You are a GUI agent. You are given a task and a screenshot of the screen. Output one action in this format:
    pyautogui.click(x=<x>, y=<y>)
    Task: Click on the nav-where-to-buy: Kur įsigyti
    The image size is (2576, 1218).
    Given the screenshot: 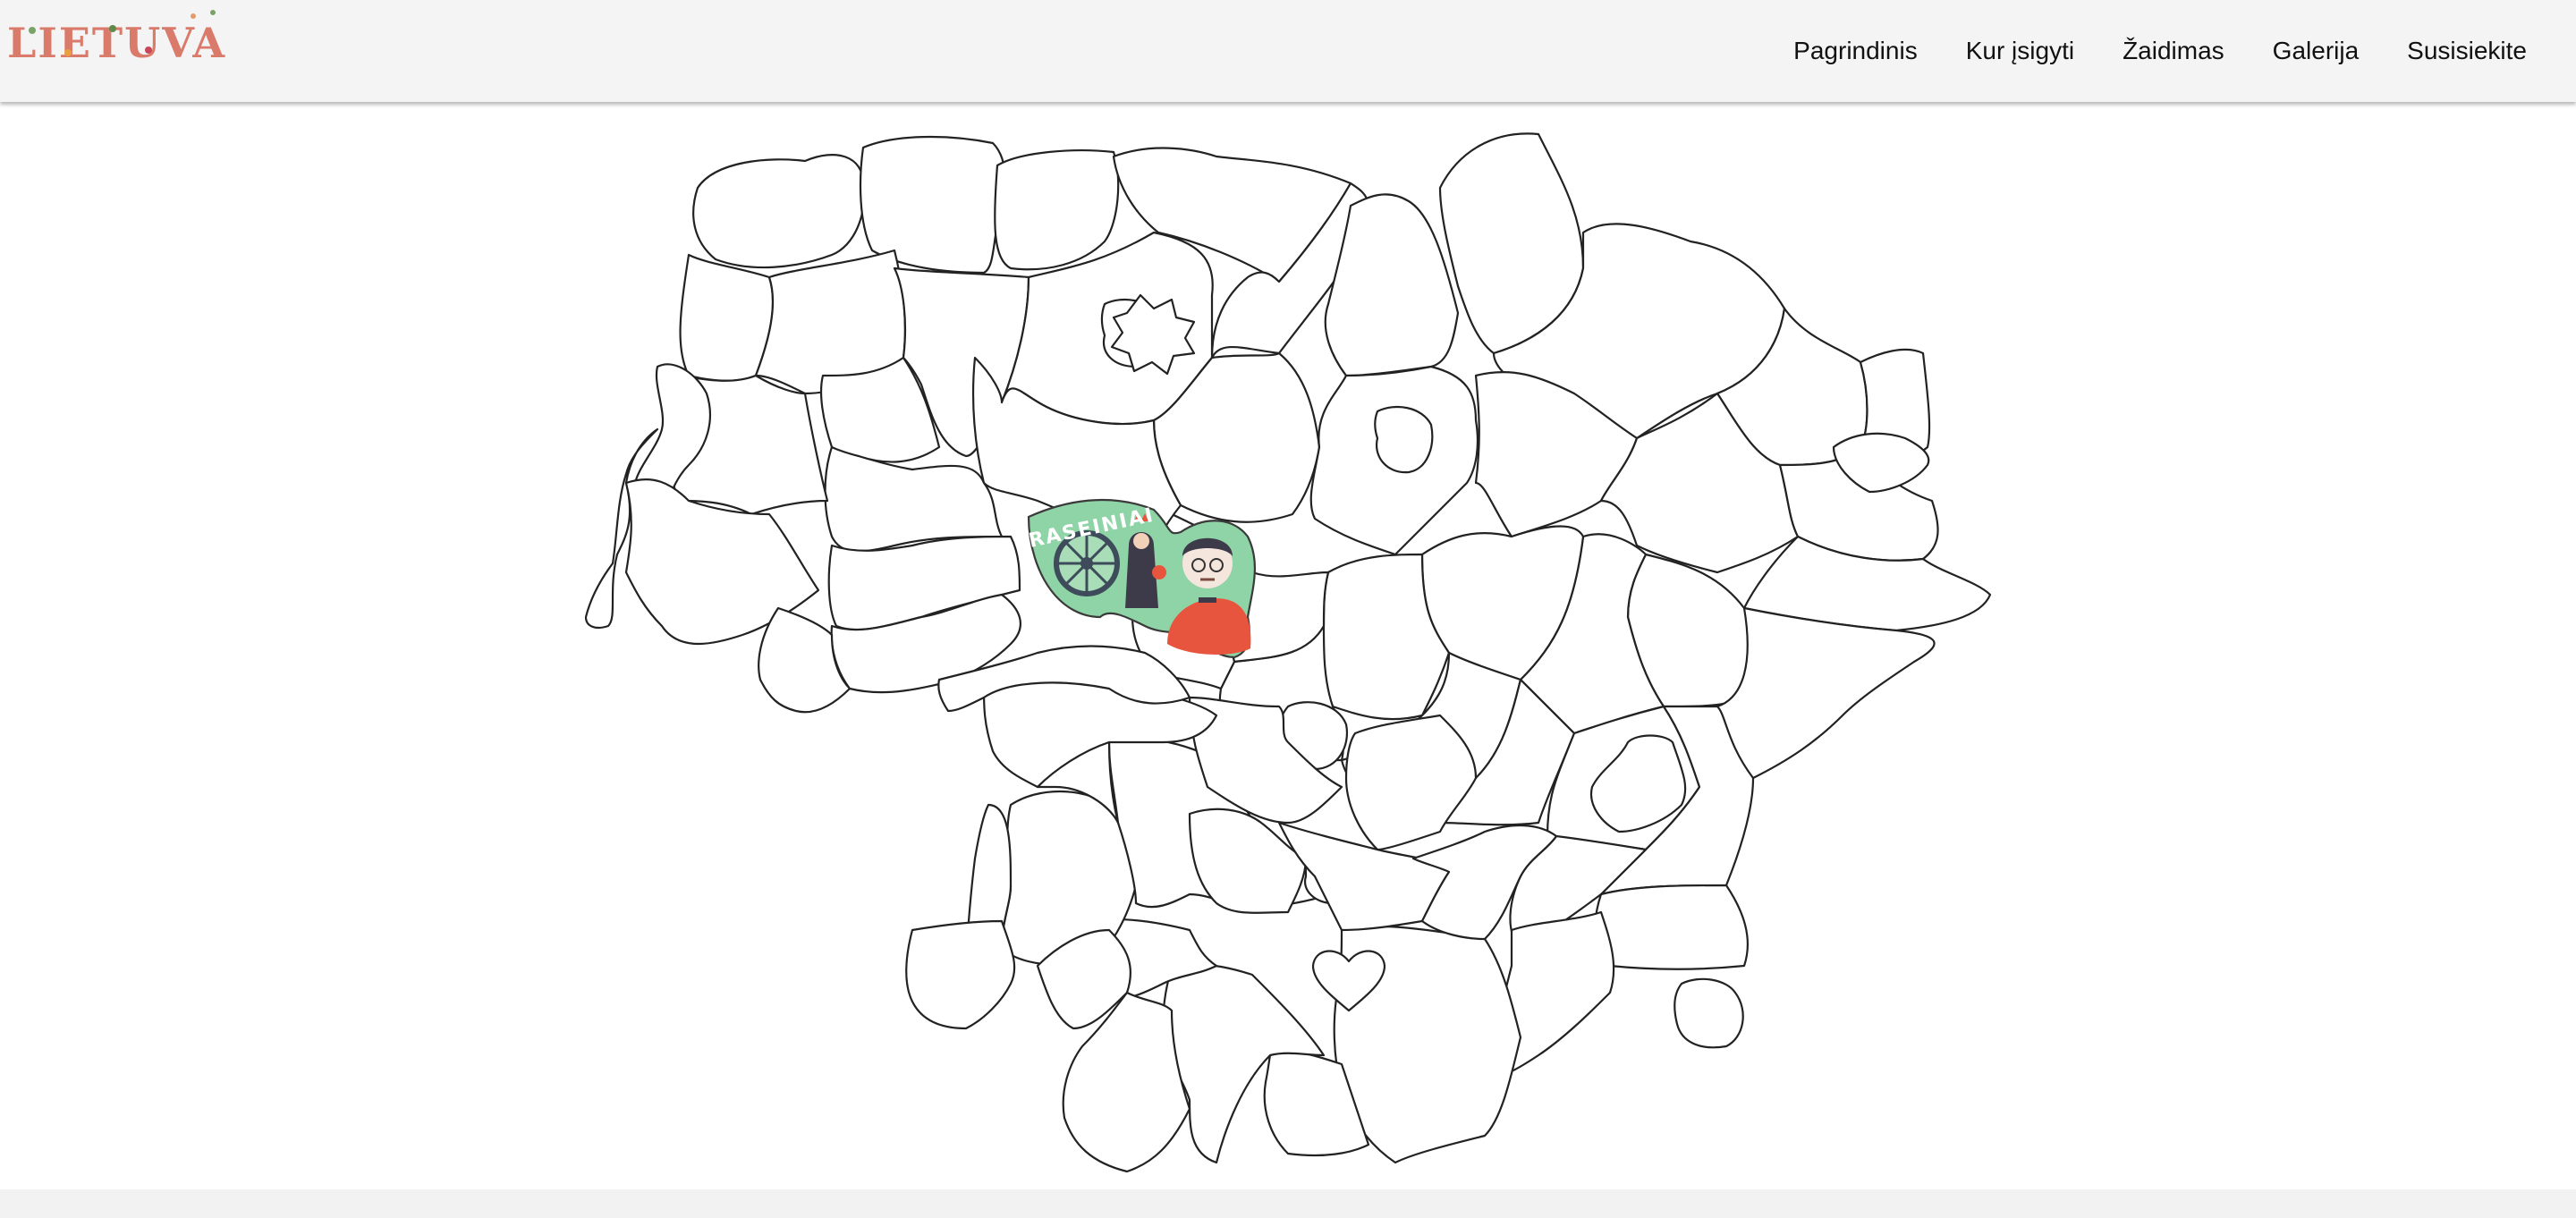 What is the action you would take?
    pyautogui.click(x=2020, y=51)
    